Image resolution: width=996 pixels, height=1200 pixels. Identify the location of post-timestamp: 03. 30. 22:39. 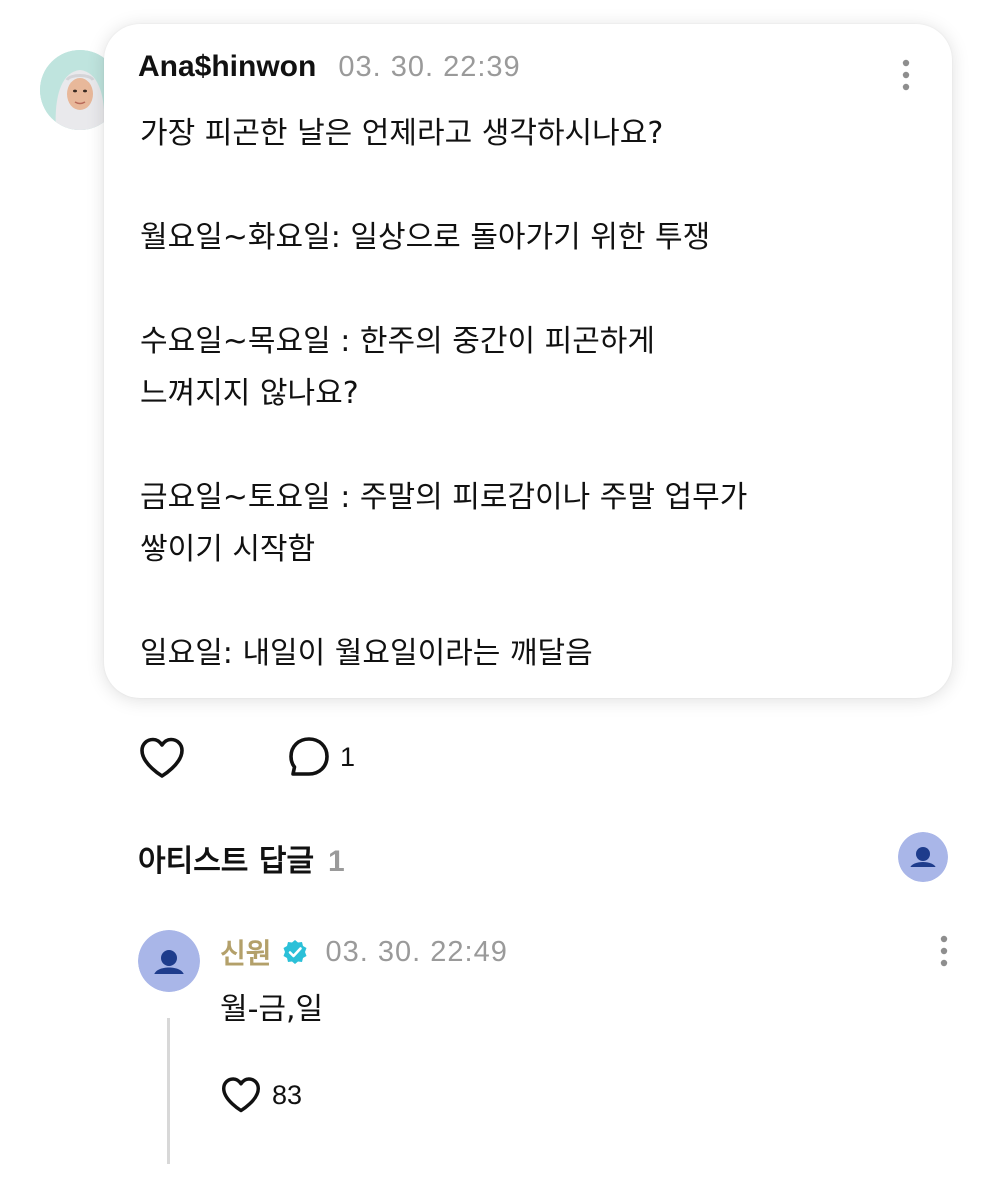
(429, 67).